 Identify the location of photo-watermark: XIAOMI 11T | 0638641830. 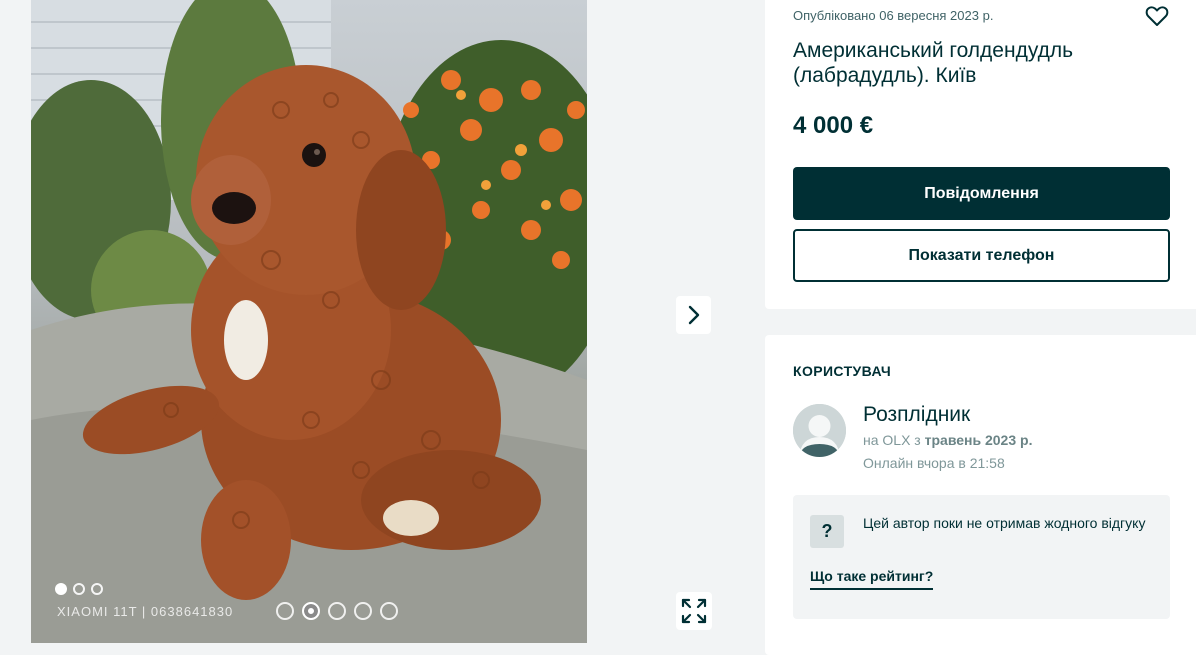
(145, 611).